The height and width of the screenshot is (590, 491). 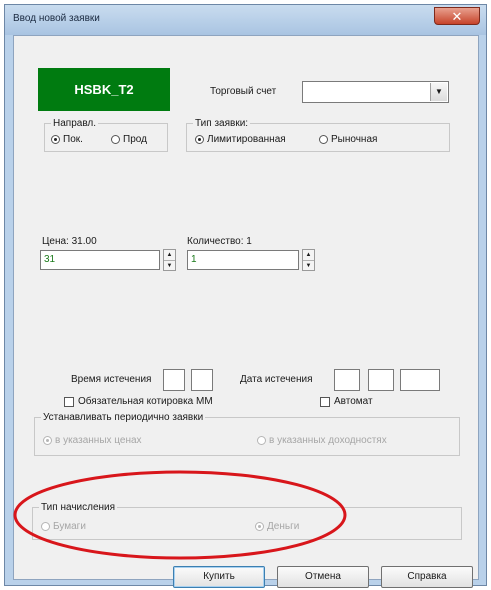 I want to click on chevron-down-icon: ▼, so click(x=438, y=92).